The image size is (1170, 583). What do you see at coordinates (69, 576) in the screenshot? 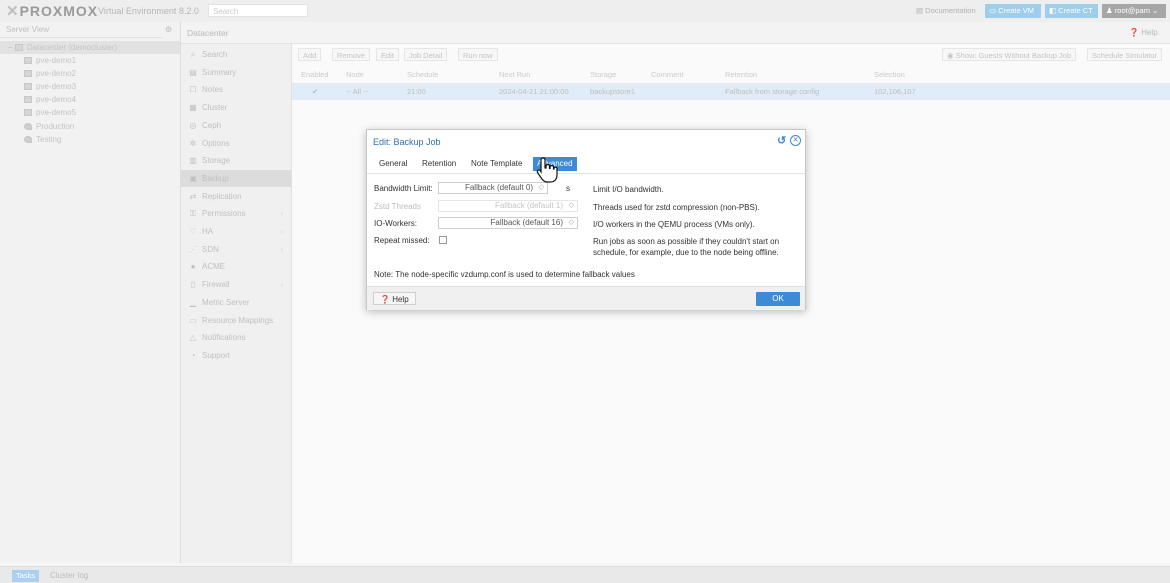
I see `tab-cluster-log: Cluster log` at bounding box center [69, 576].